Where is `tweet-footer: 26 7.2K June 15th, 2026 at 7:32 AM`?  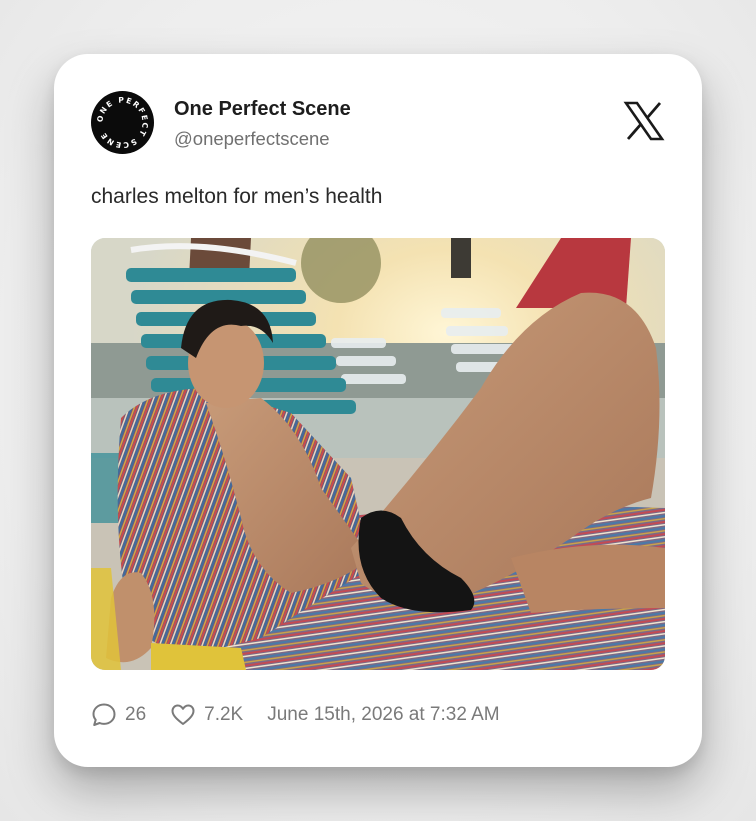 tweet-footer: 26 7.2K June 15th, 2026 at 7:32 AM is located at coordinates (295, 715).